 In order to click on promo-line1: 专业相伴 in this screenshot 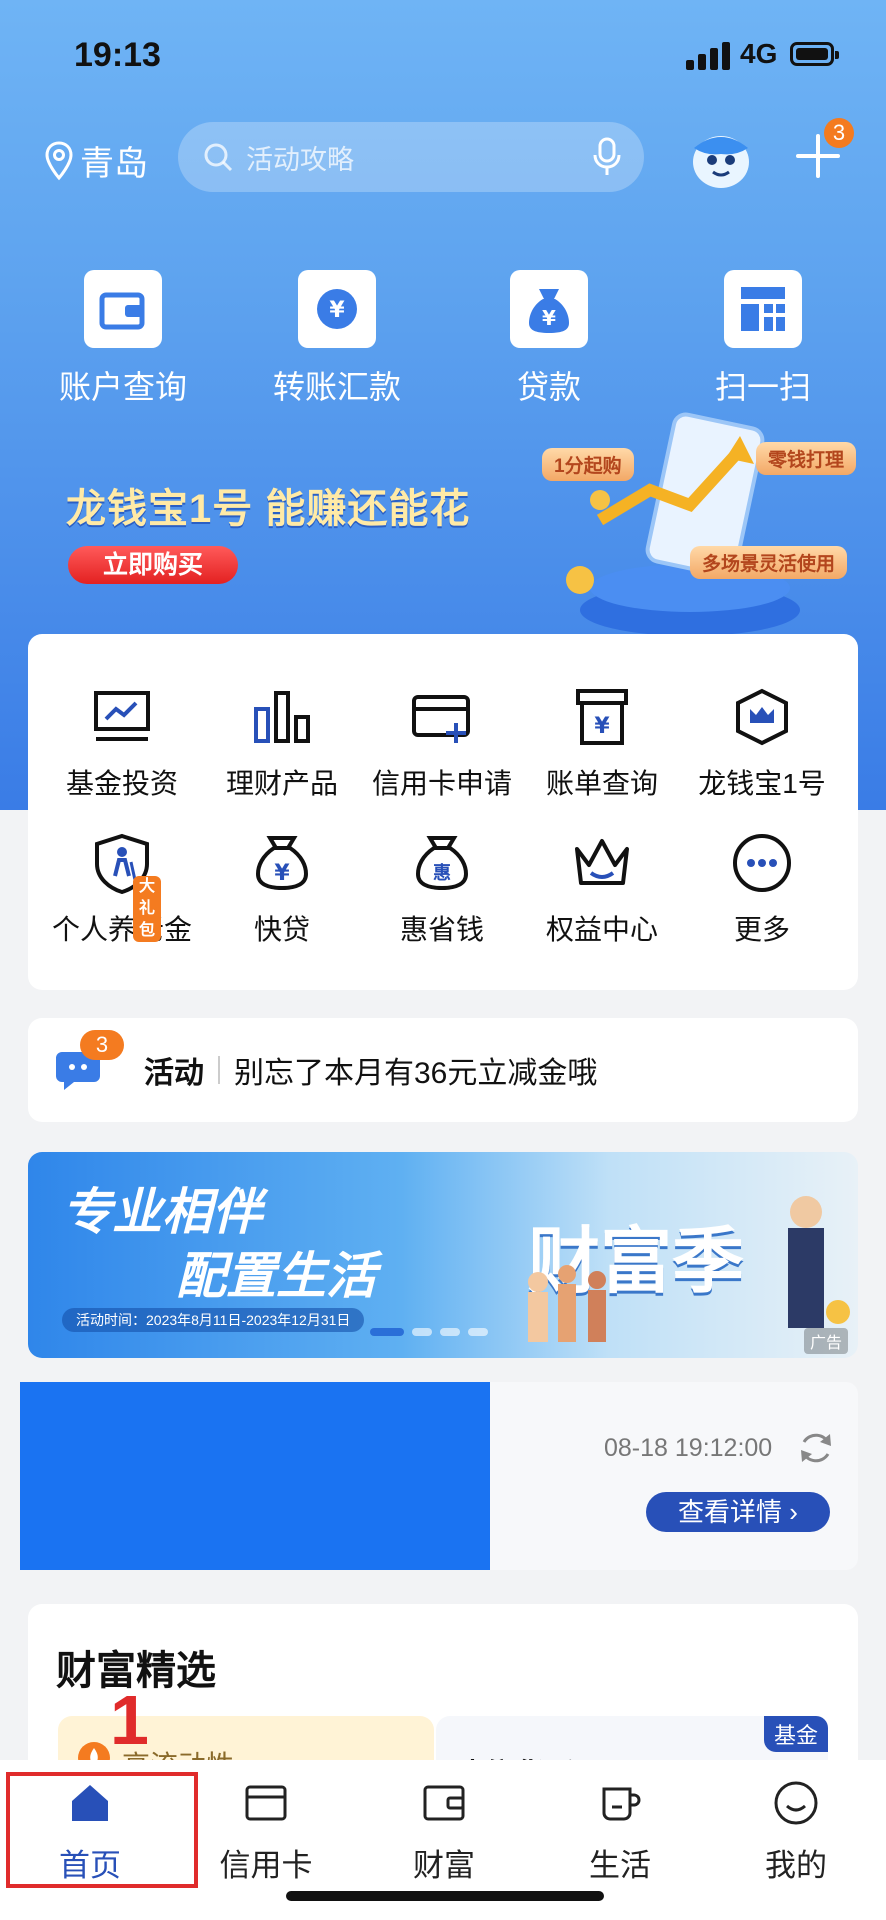, I will do `click(162, 1212)`.